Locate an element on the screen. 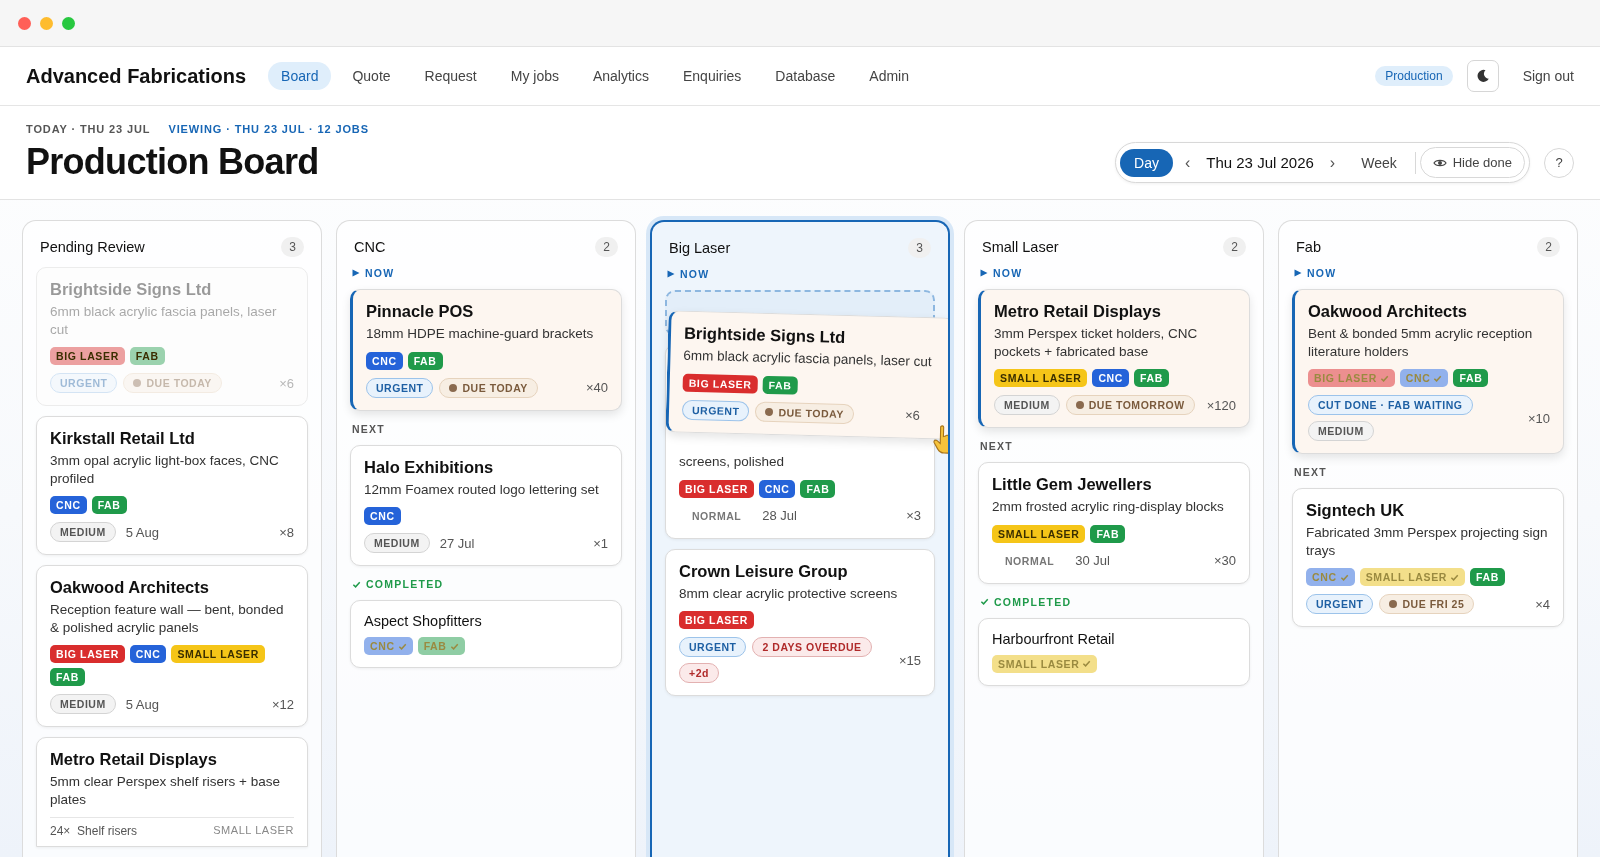 The height and width of the screenshot is (857, 1600). minimize-window-icon is located at coordinates (46, 23).